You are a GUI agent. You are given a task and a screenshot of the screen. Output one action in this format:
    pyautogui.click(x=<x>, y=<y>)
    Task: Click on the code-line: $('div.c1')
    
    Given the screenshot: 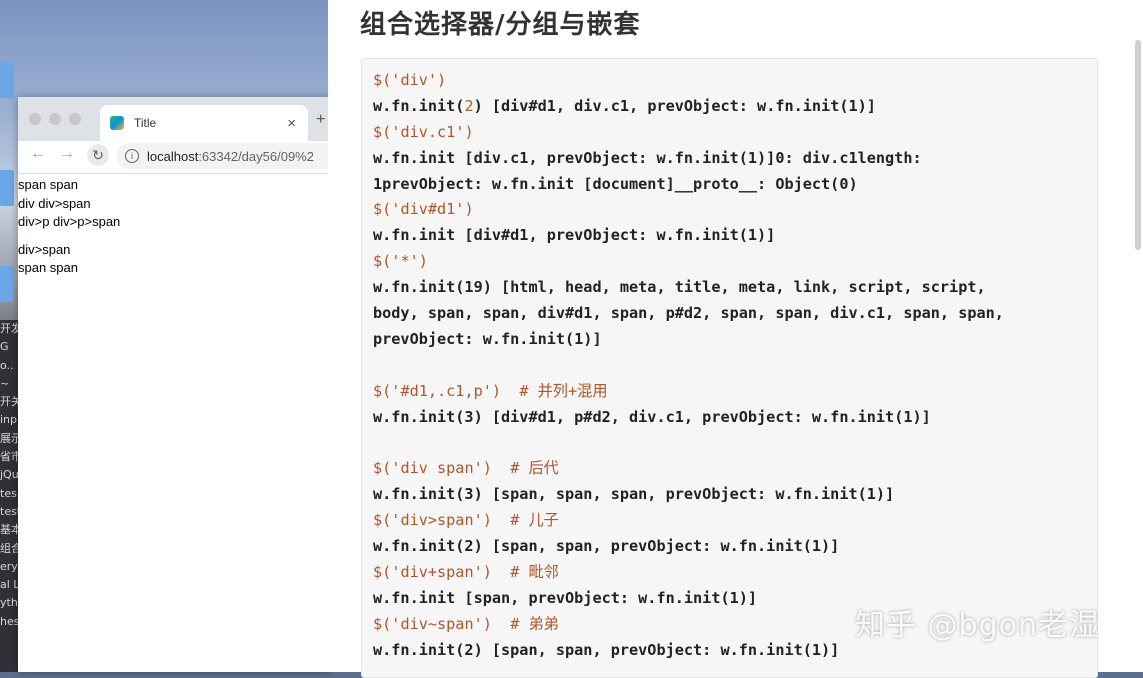 What is the action you would take?
    pyautogui.click(x=729, y=133)
    